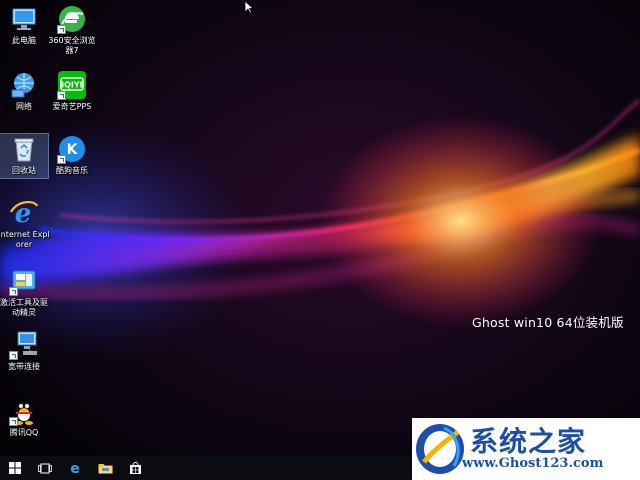  I want to click on folder-icon, so click(105, 469).